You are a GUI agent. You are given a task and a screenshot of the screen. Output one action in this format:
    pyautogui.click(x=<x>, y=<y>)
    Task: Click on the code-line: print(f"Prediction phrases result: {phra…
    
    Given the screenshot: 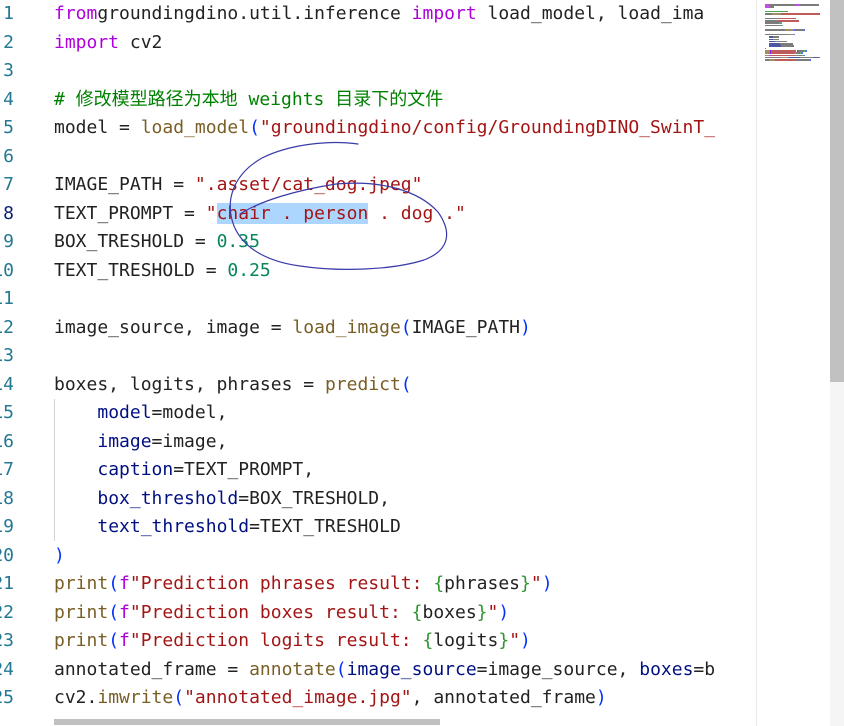 What is the action you would take?
    pyautogui.click(x=303, y=584)
    